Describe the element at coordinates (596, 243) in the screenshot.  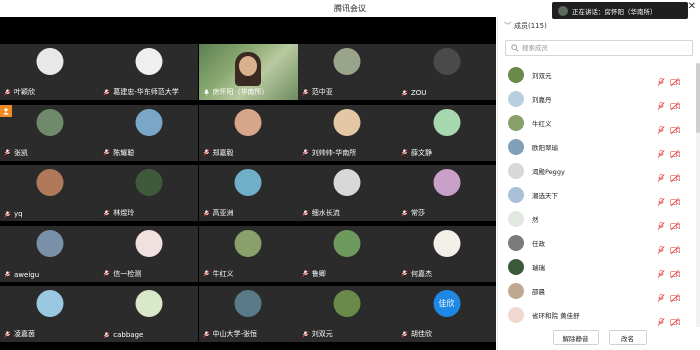
I see `member-row: 任政` at that location.